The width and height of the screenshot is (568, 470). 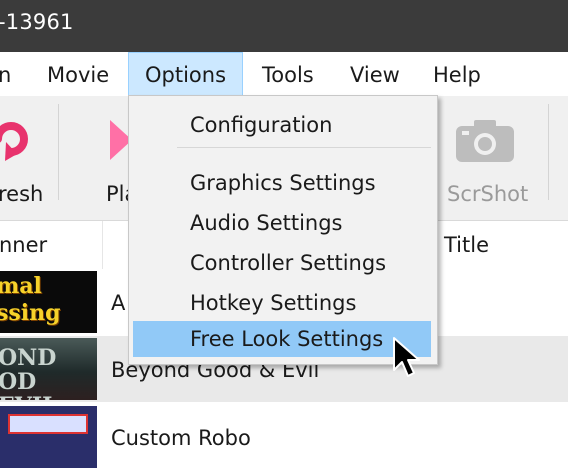 What do you see at coordinates (284, 26) in the screenshot?
I see `title-bar: -13961` at bounding box center [284, 26].